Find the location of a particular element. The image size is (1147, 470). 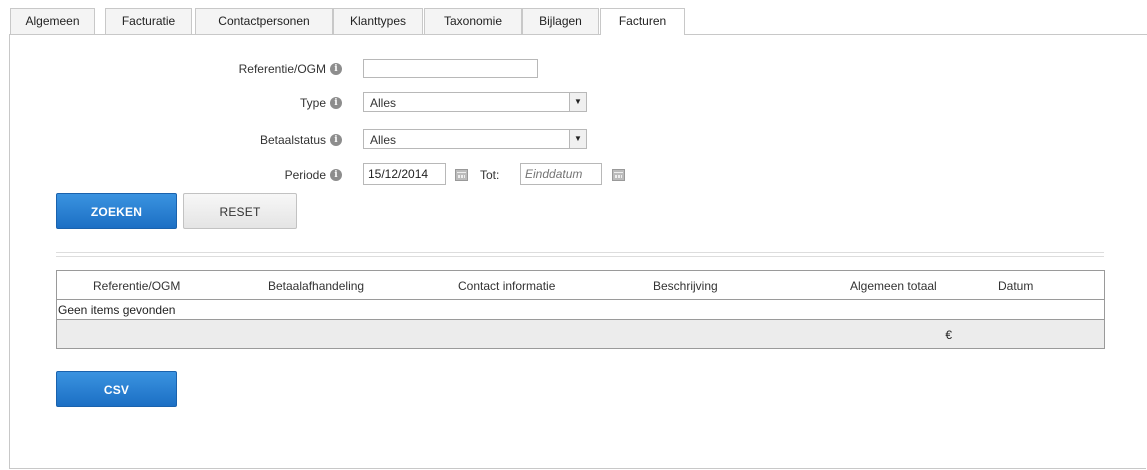

table-header-divider is located at coordinates (580, 299).